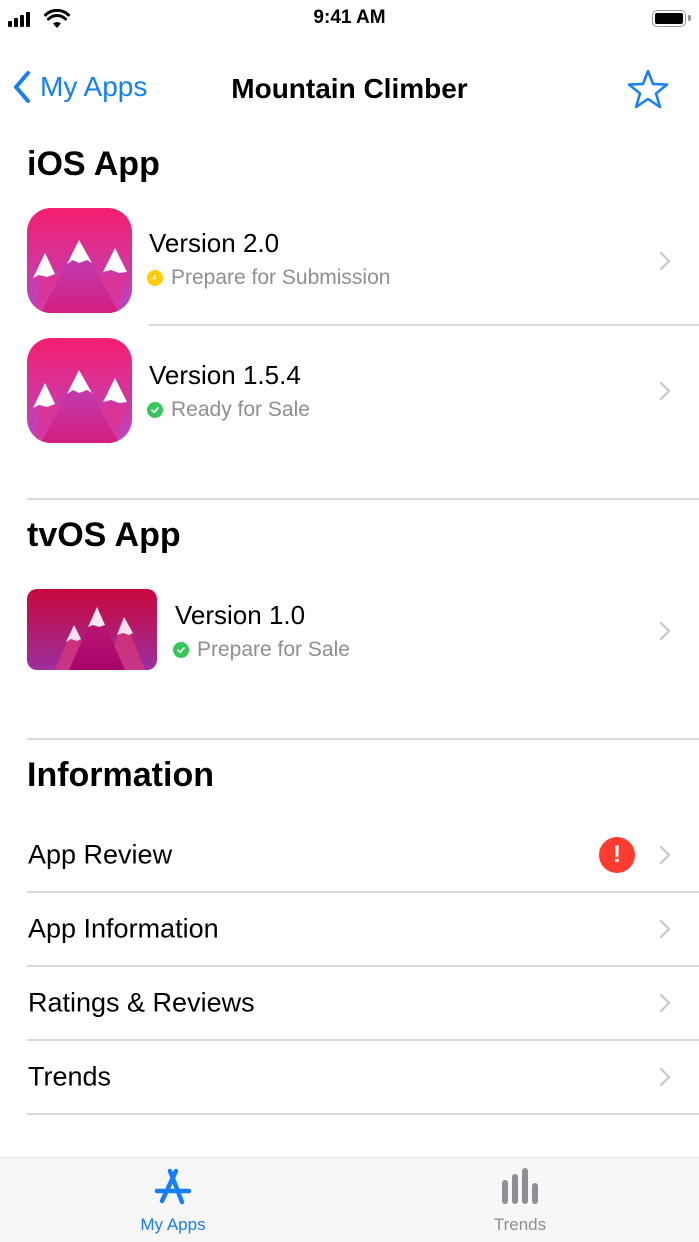  I want to click on info-row-label: App Review, so click(100, 854).